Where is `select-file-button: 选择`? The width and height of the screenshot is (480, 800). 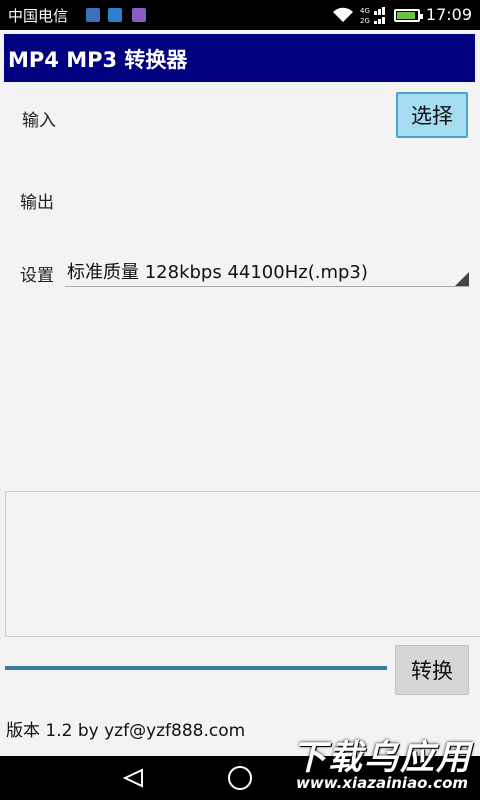
select-file-button: 选择 is located at coordinates (432, 115).